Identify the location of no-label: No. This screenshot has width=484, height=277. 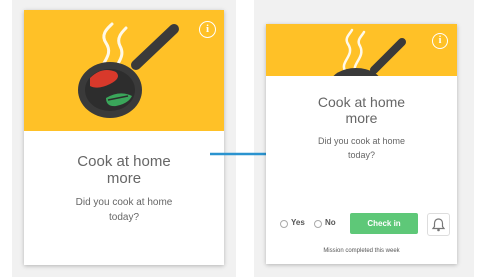
(330, 222).